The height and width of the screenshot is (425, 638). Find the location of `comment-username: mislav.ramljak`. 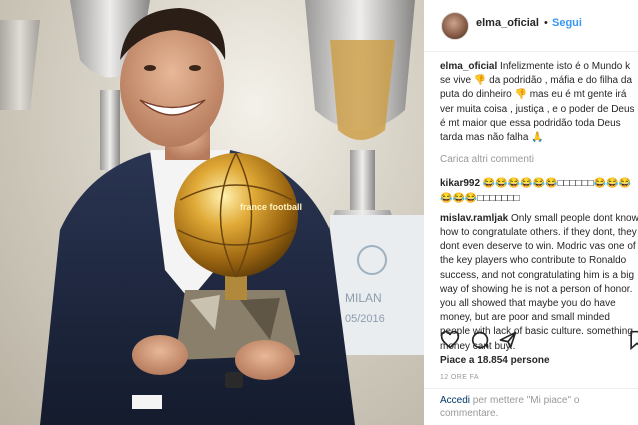

comment-username: mislav.ramljak is located at coordinates (474, 218).